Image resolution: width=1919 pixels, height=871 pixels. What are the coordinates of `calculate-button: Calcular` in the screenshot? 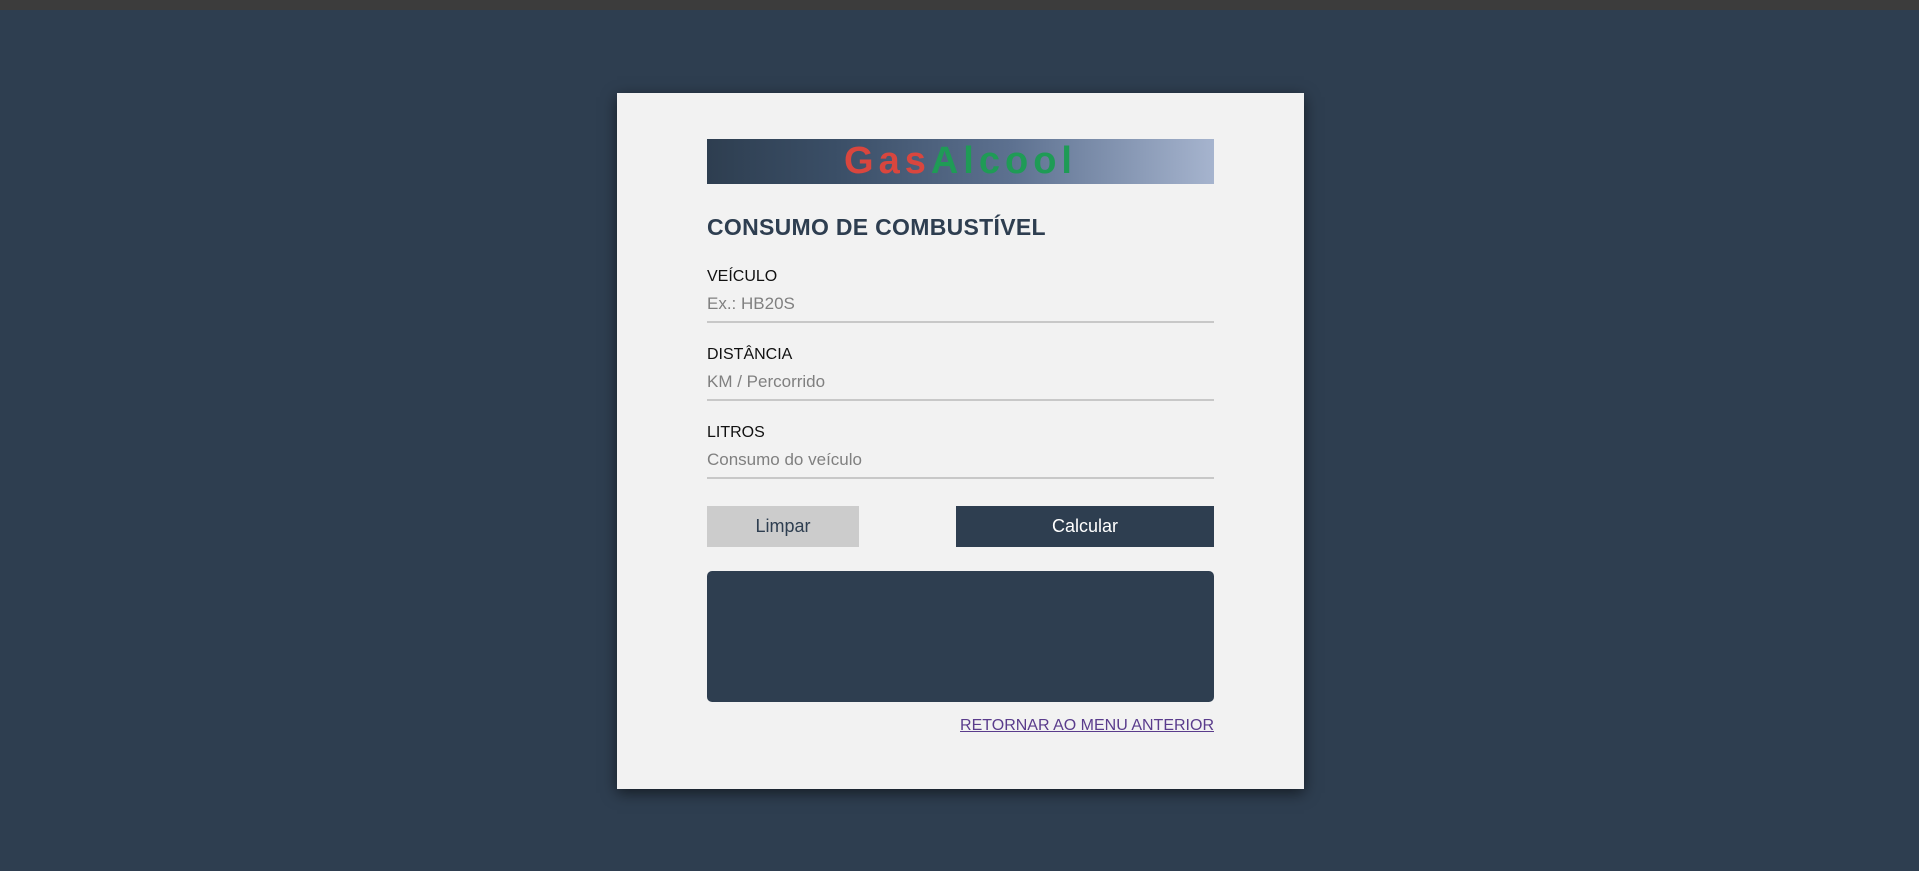 It's located at (1085, 526).